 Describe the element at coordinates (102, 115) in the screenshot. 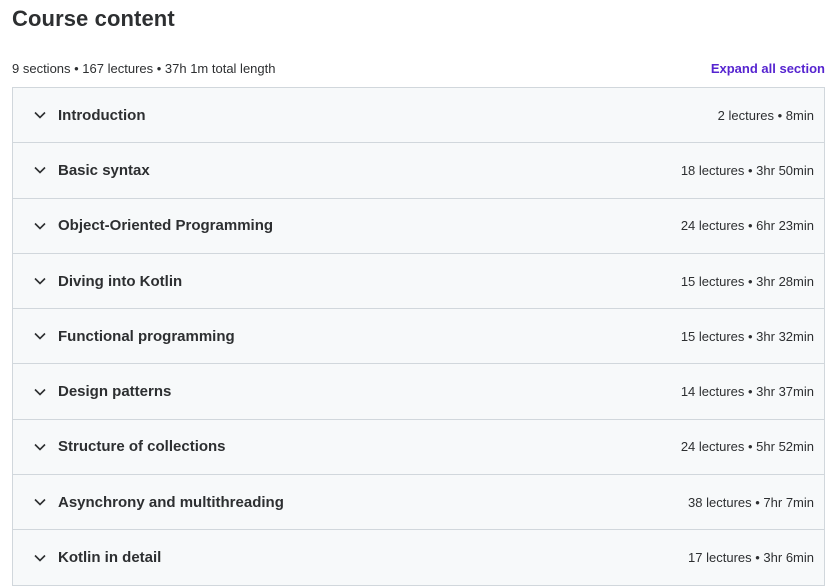

I see `section-title: Introduction` at that location.